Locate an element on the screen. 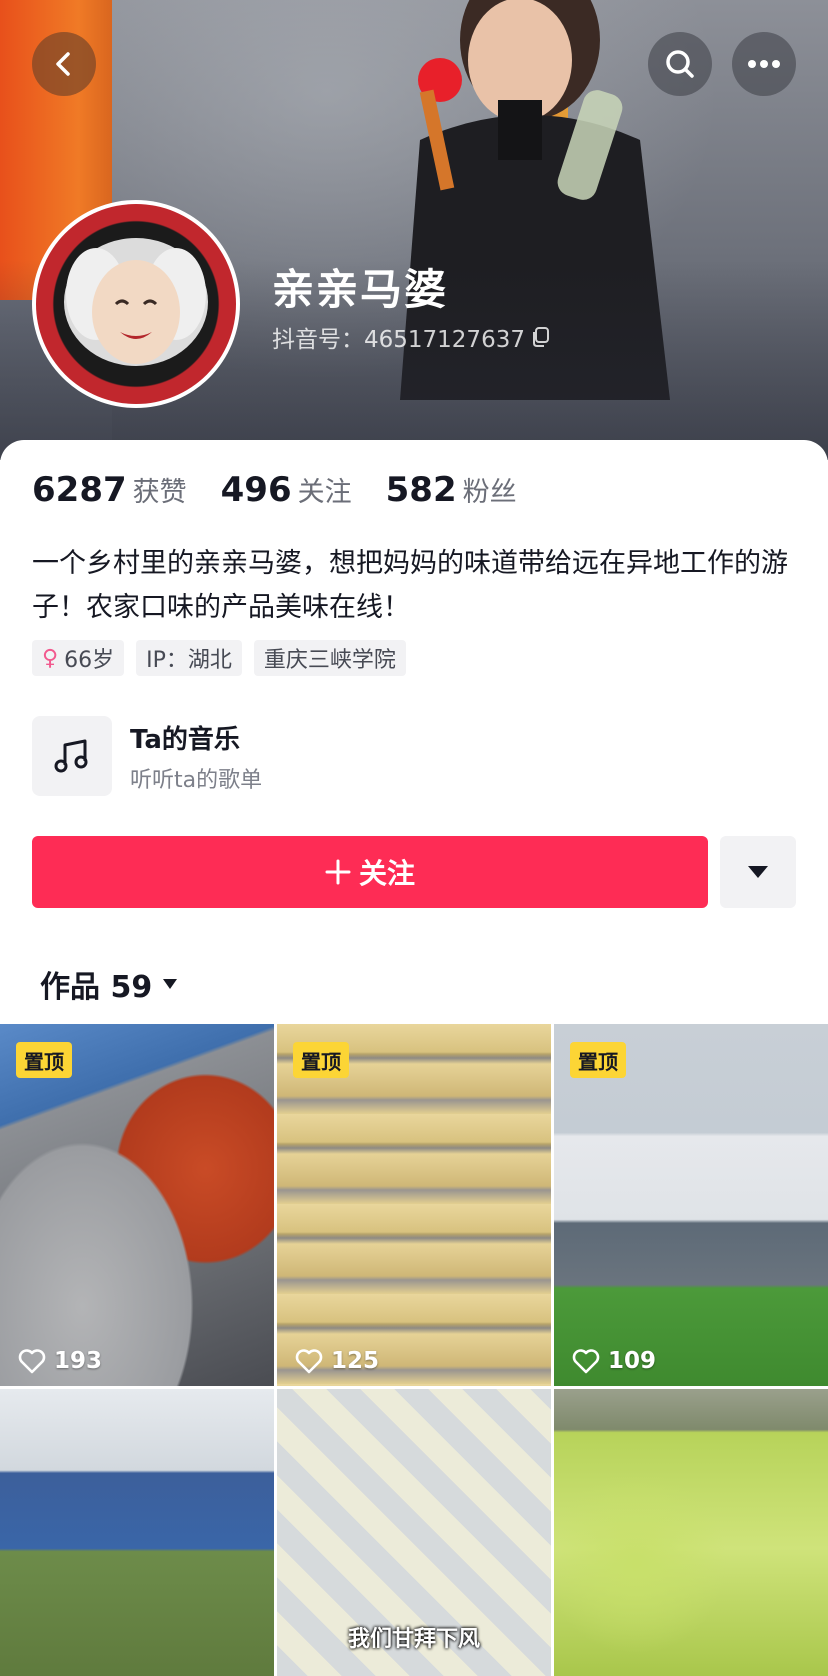 The image size is (828, 1676). stats-row: 6287 获赞 496 关注 582 粉丝 is located at coordinates (291, 490).